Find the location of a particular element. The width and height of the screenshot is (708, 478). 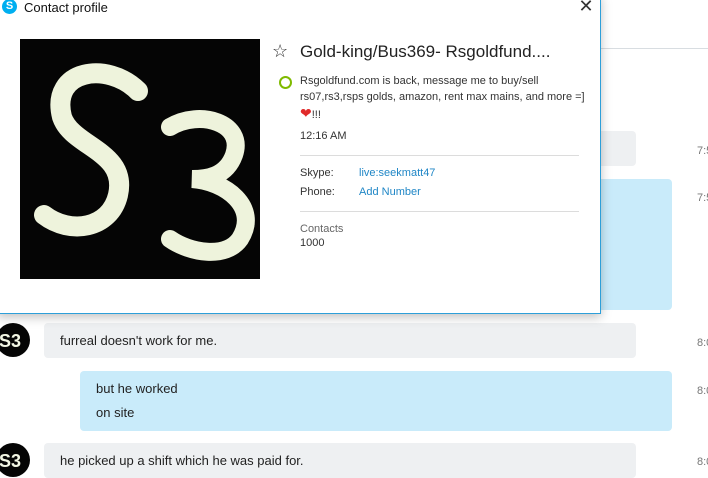

mood-suffix: !!! is located at coordinates (316, 115).